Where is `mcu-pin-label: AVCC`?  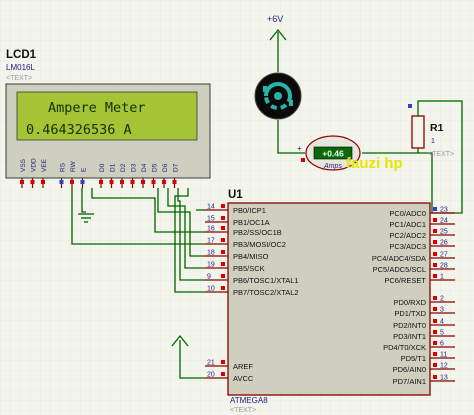
mcu-pin-label: AVCC is located at coordinates (243, 378).